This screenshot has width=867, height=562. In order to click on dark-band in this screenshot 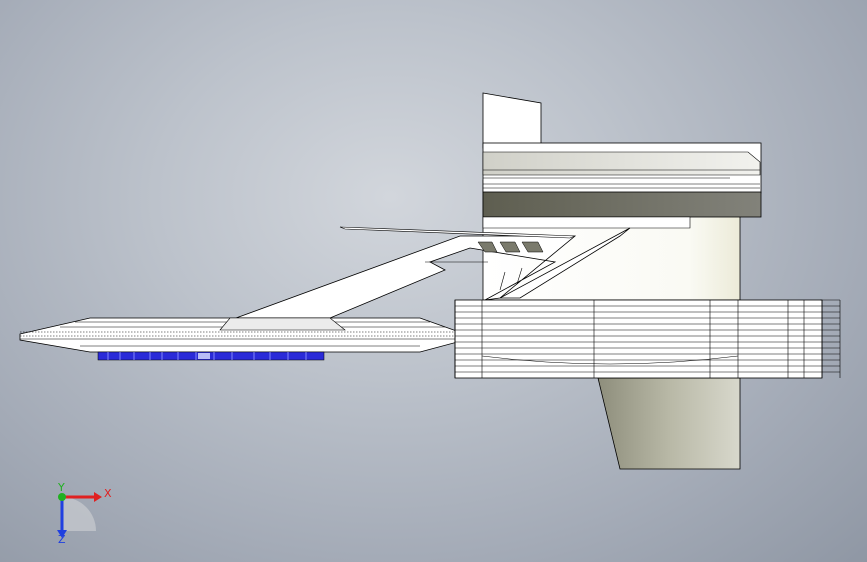, I will do `click(622, 204)`.